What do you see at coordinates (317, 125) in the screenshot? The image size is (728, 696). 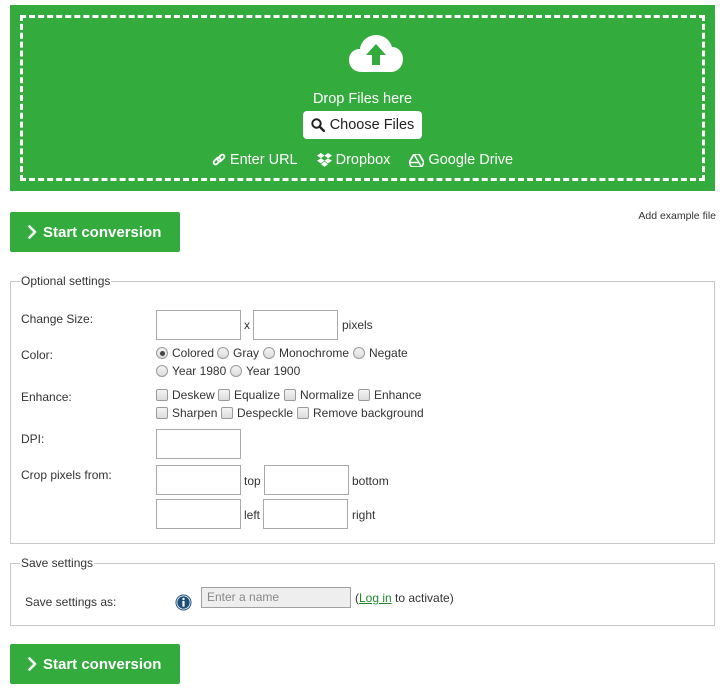 I see `search-icon` at bounding box center [317, 125].